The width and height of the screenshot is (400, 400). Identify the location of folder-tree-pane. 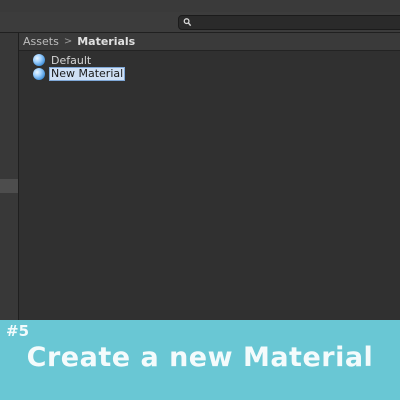
(9, 176).